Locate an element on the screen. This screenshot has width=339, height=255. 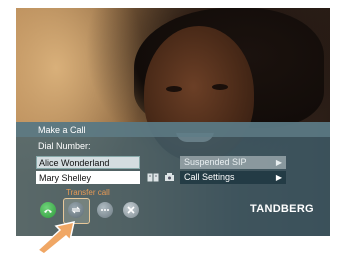
menu-item-call-settings: Call Settings ▶ is located at coordinates (233, 177).